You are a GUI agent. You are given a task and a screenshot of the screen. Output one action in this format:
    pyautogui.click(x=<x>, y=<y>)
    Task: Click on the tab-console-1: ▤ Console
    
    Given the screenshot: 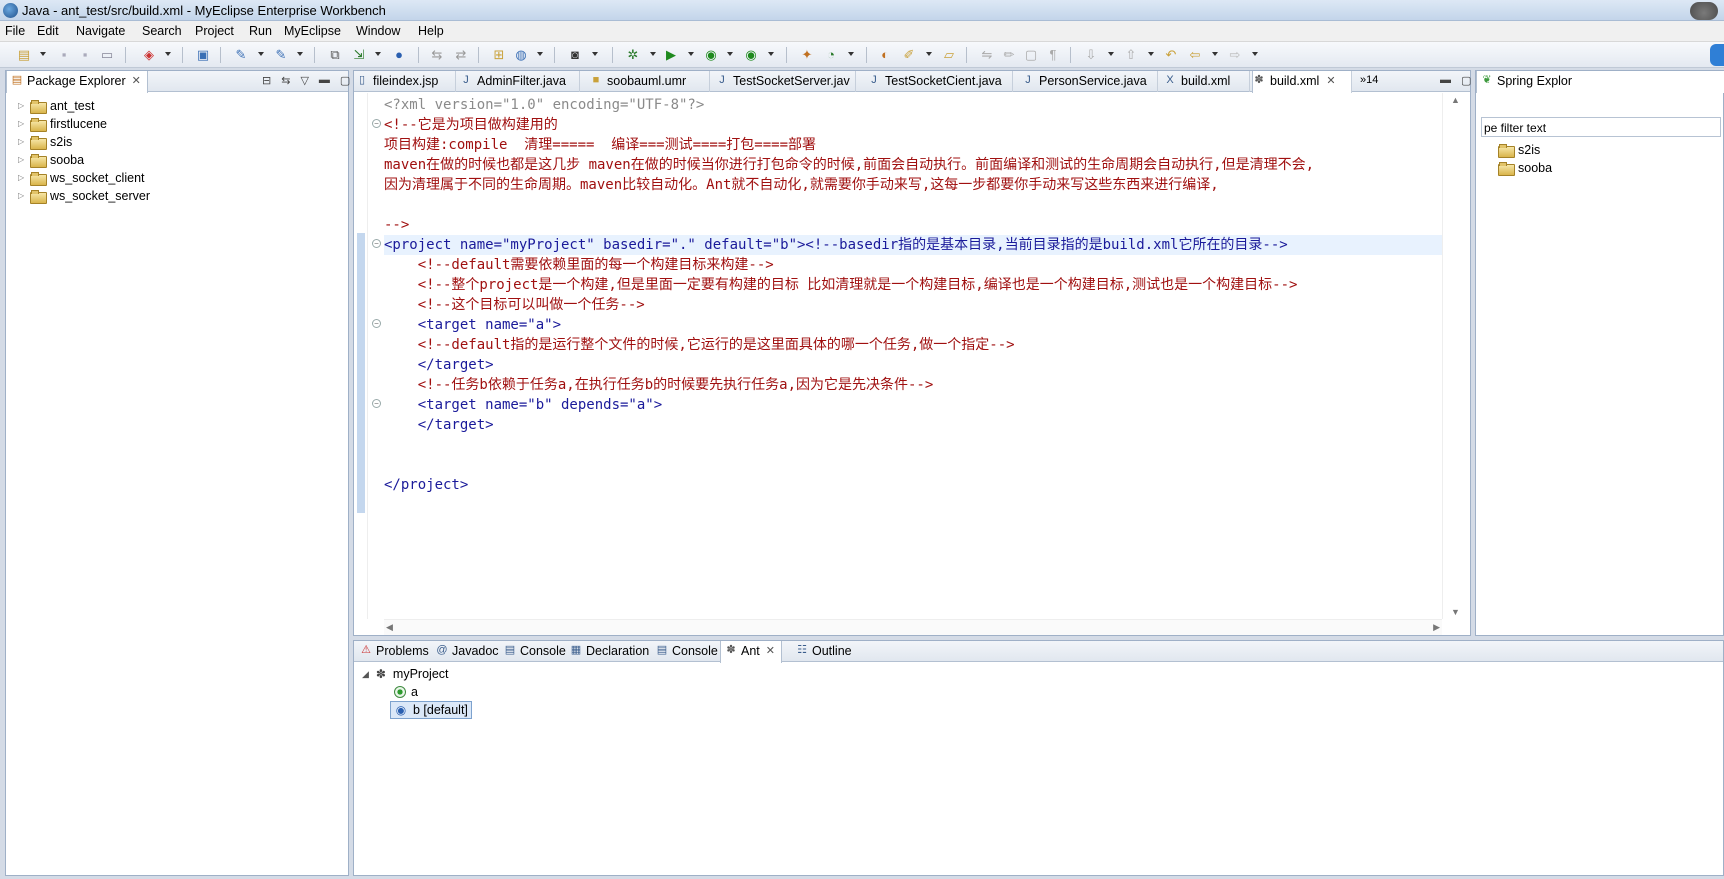 What is the action you would take?
    pyautogui.click(x=536, y=651)
    